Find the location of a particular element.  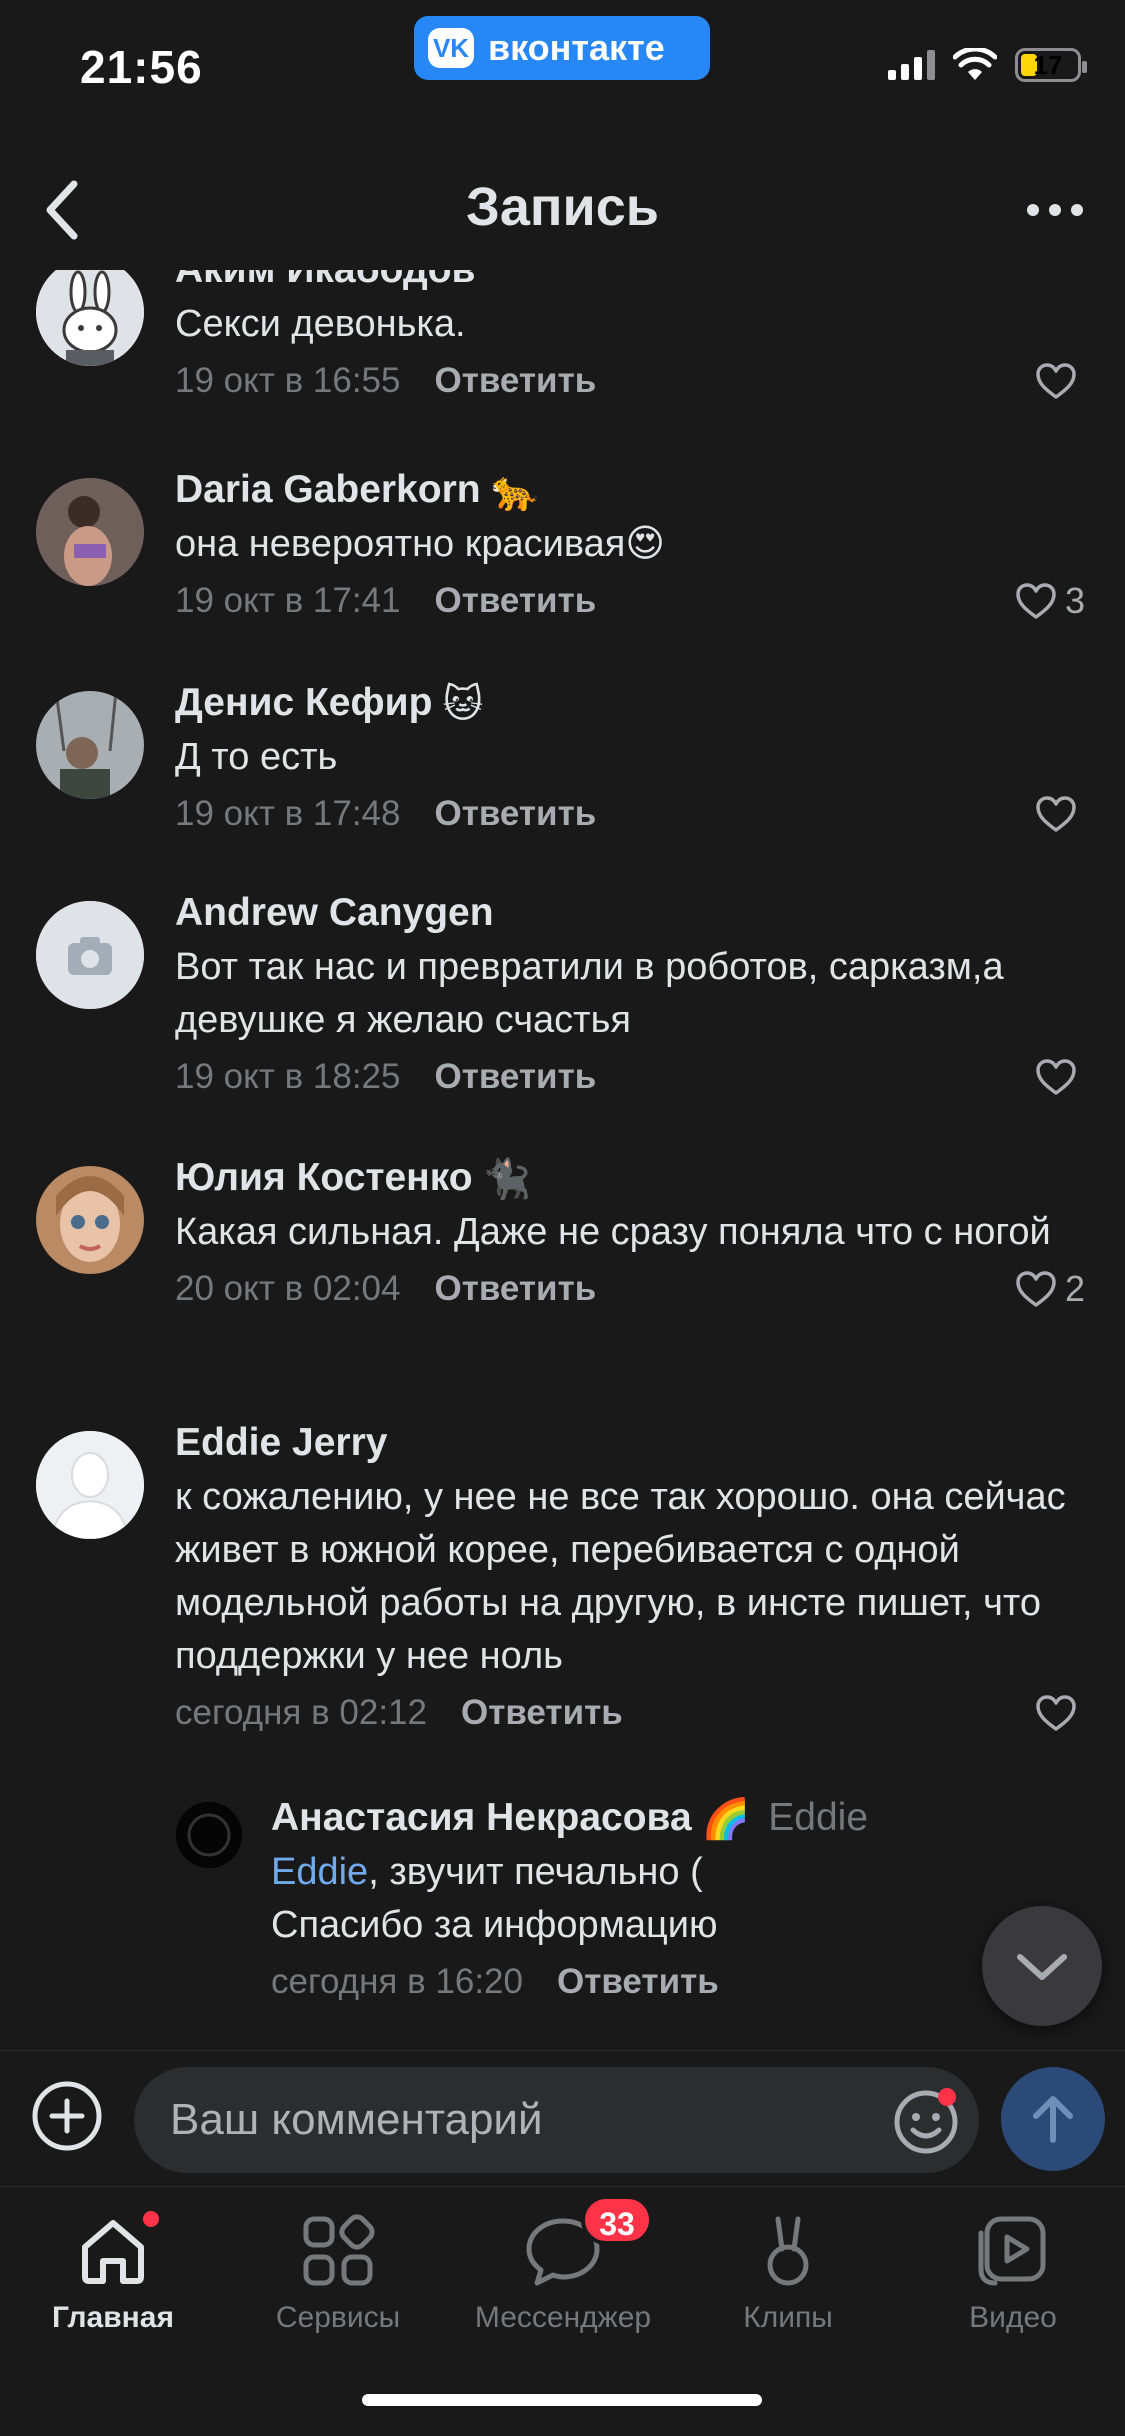

comment-author: Анастасия Некрасова is located at coordinates (481, 1817).